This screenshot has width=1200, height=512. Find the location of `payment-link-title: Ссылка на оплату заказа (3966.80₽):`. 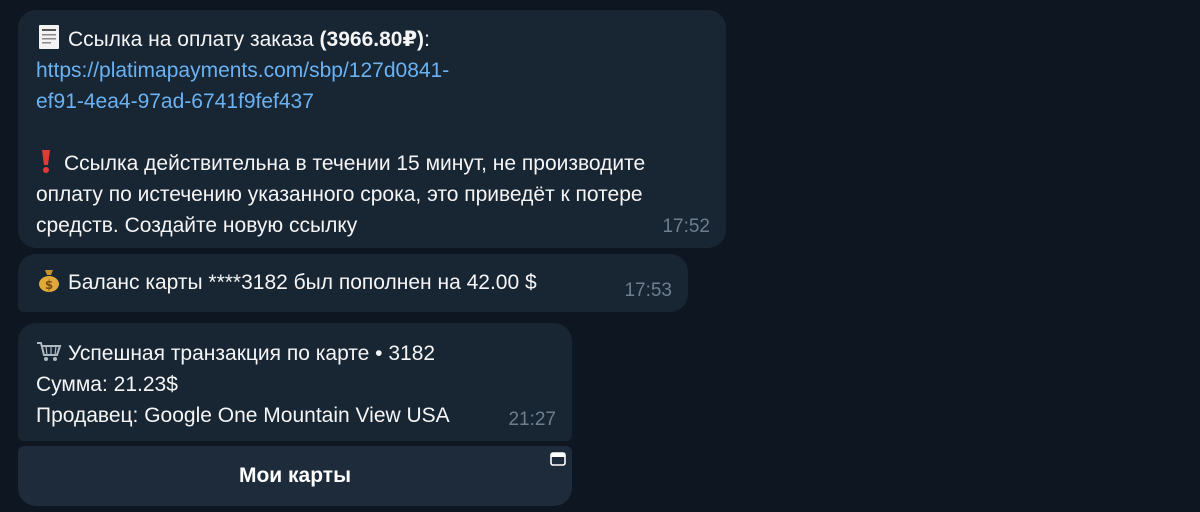

payment-link-title: Ссылка на оплату заказа (3966.80₽): is located at coordinates (372, 39).